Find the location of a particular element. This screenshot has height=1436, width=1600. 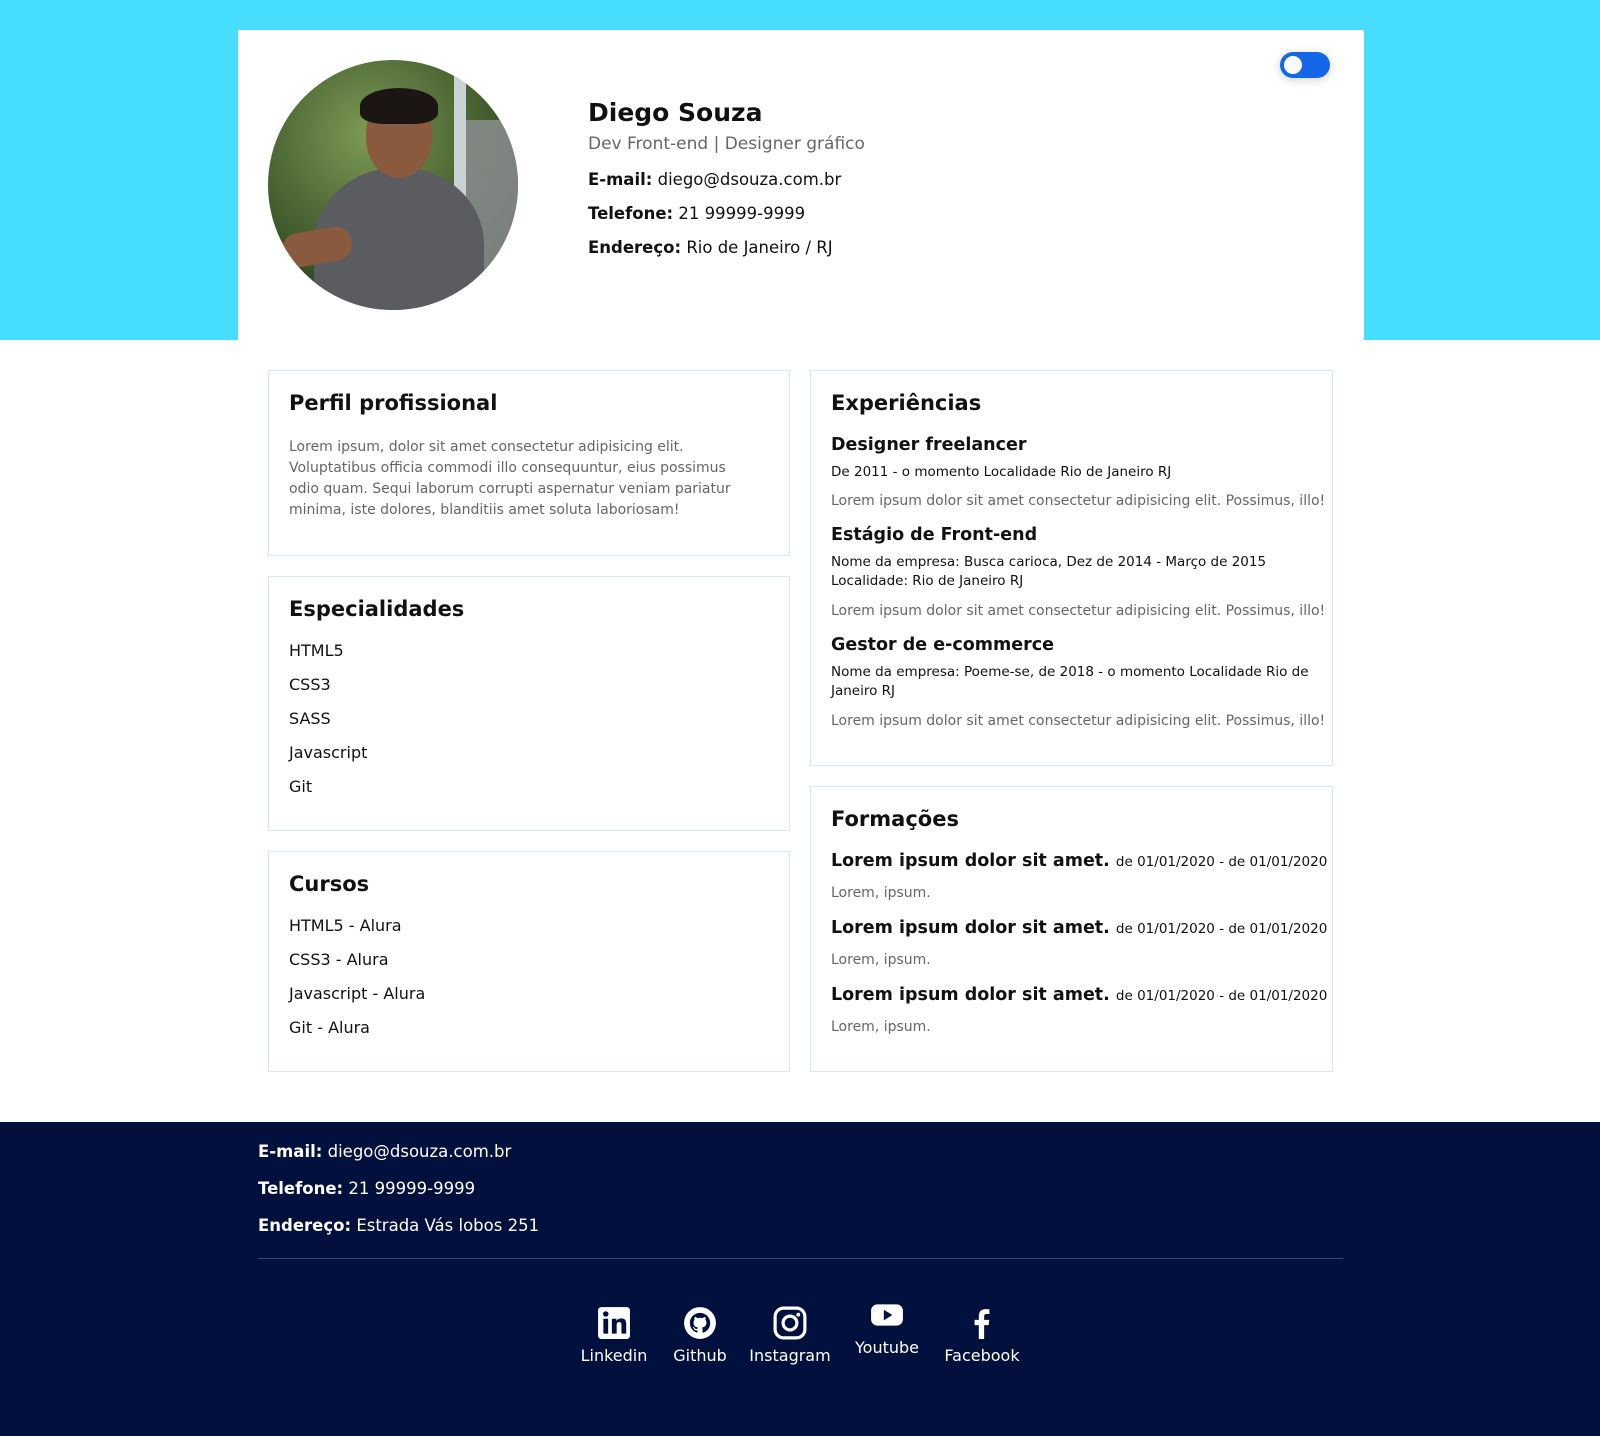

linkedin-icon is located at coordinates (614, 1323).